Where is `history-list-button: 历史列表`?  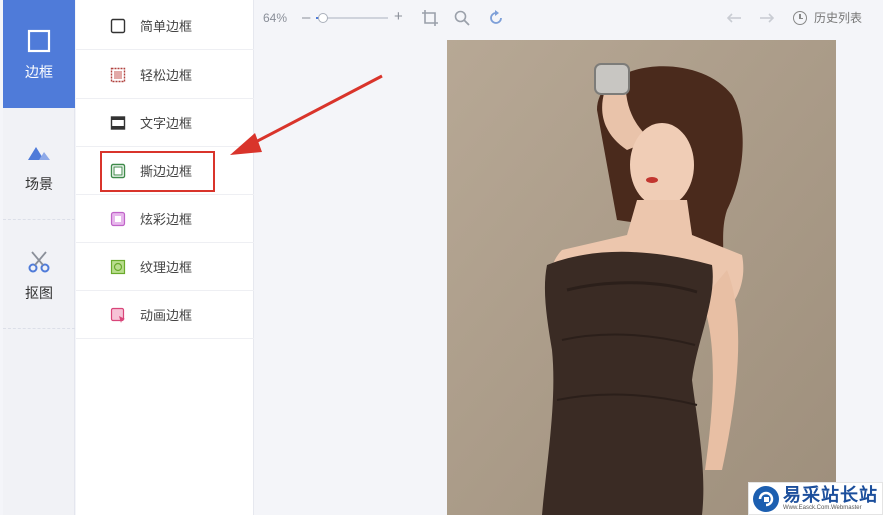 history-list-button: 历史列表 is located at coordinates (827, 17).